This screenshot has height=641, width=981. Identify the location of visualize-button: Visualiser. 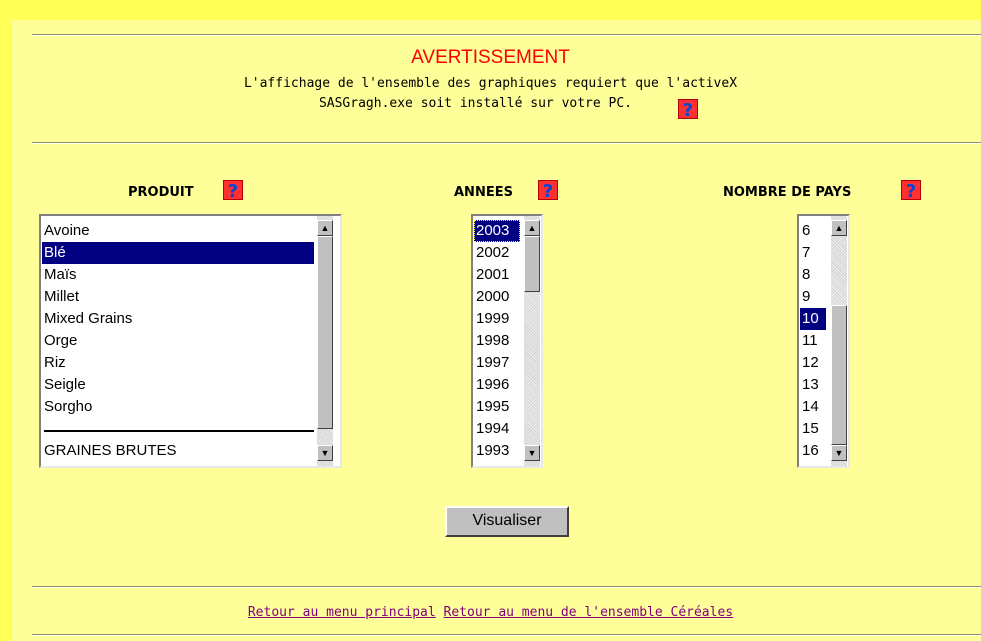
(507, 521).